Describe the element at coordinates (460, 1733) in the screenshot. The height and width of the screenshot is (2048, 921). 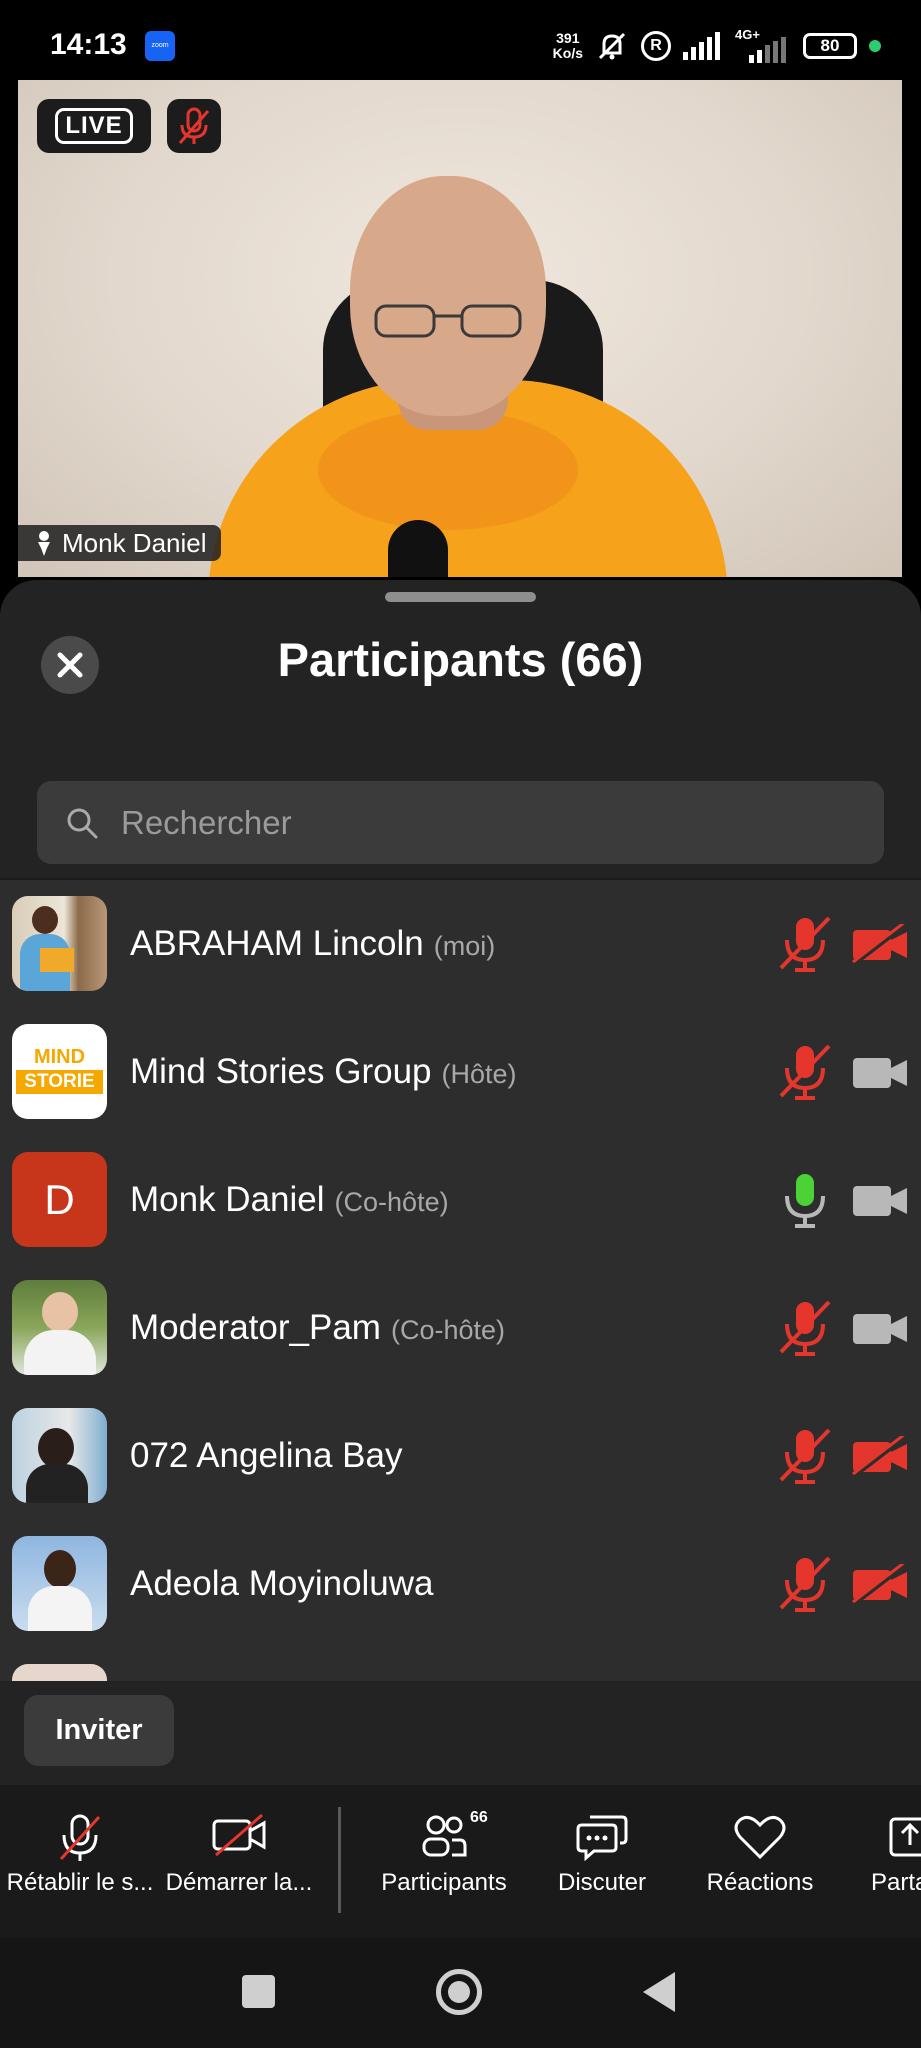
I see `invite-bar: Inviter` at that location.